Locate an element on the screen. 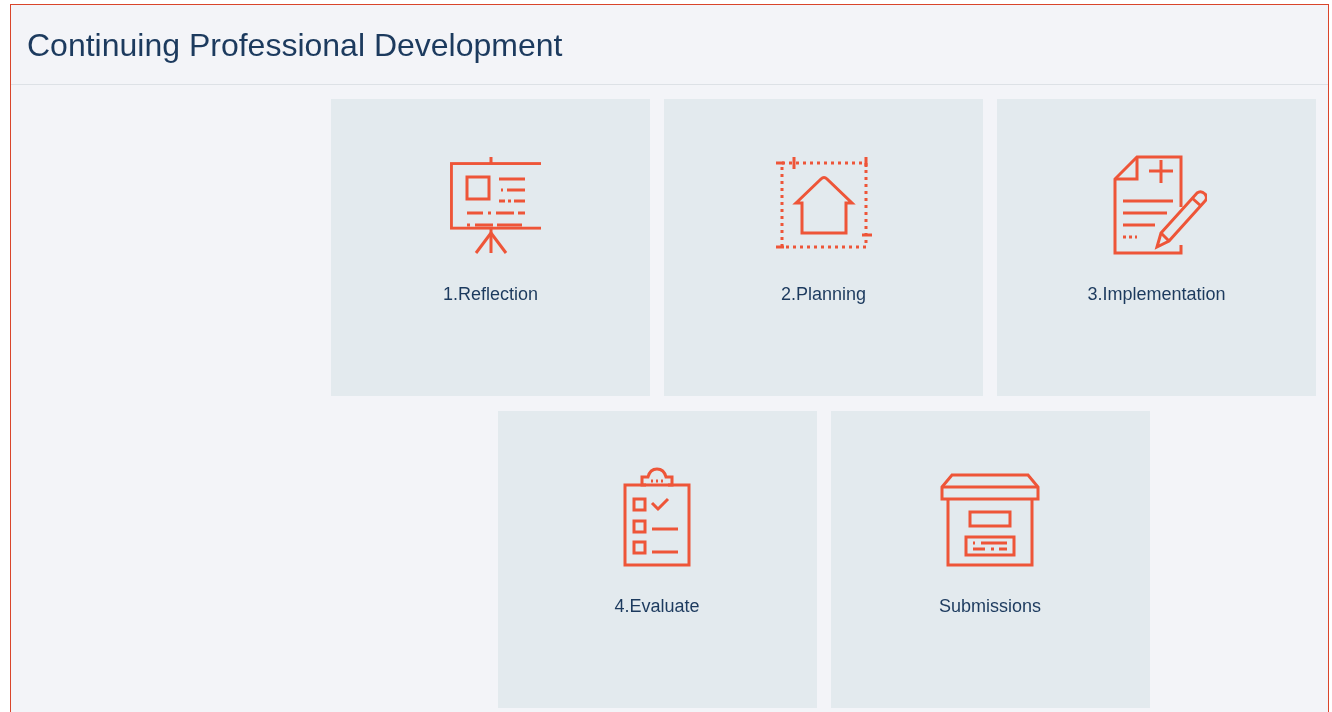  clipboard-checklist-icon is located at coordinates (657, 517).